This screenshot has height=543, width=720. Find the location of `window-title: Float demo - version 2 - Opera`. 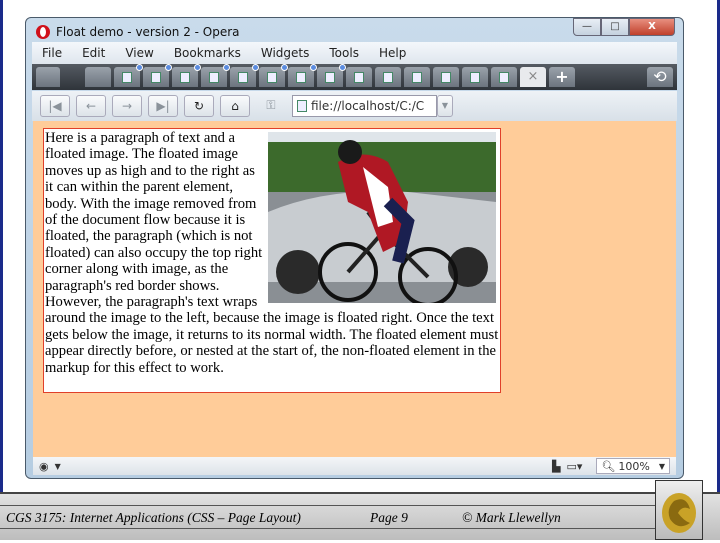

window-title: Float demo - version 2 - Opera is located at coordinates (148, 32).